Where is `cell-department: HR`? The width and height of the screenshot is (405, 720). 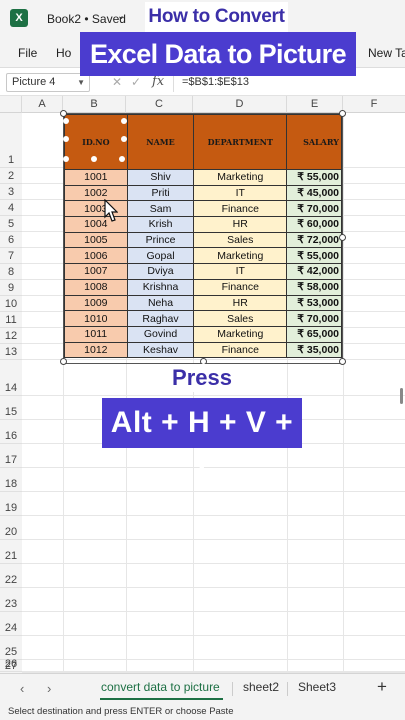 cell-department: HR is located at coordinates (240, 224).